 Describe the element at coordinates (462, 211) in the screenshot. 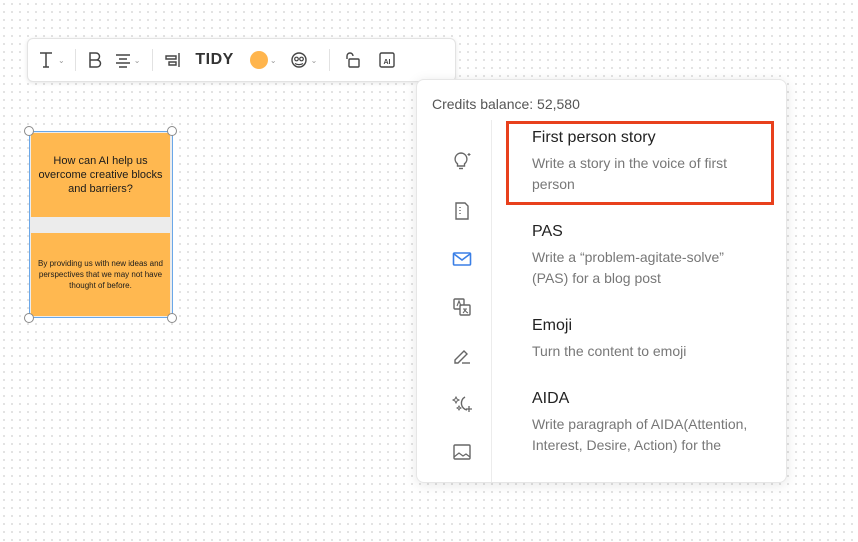

I see `document-icon` at that location.